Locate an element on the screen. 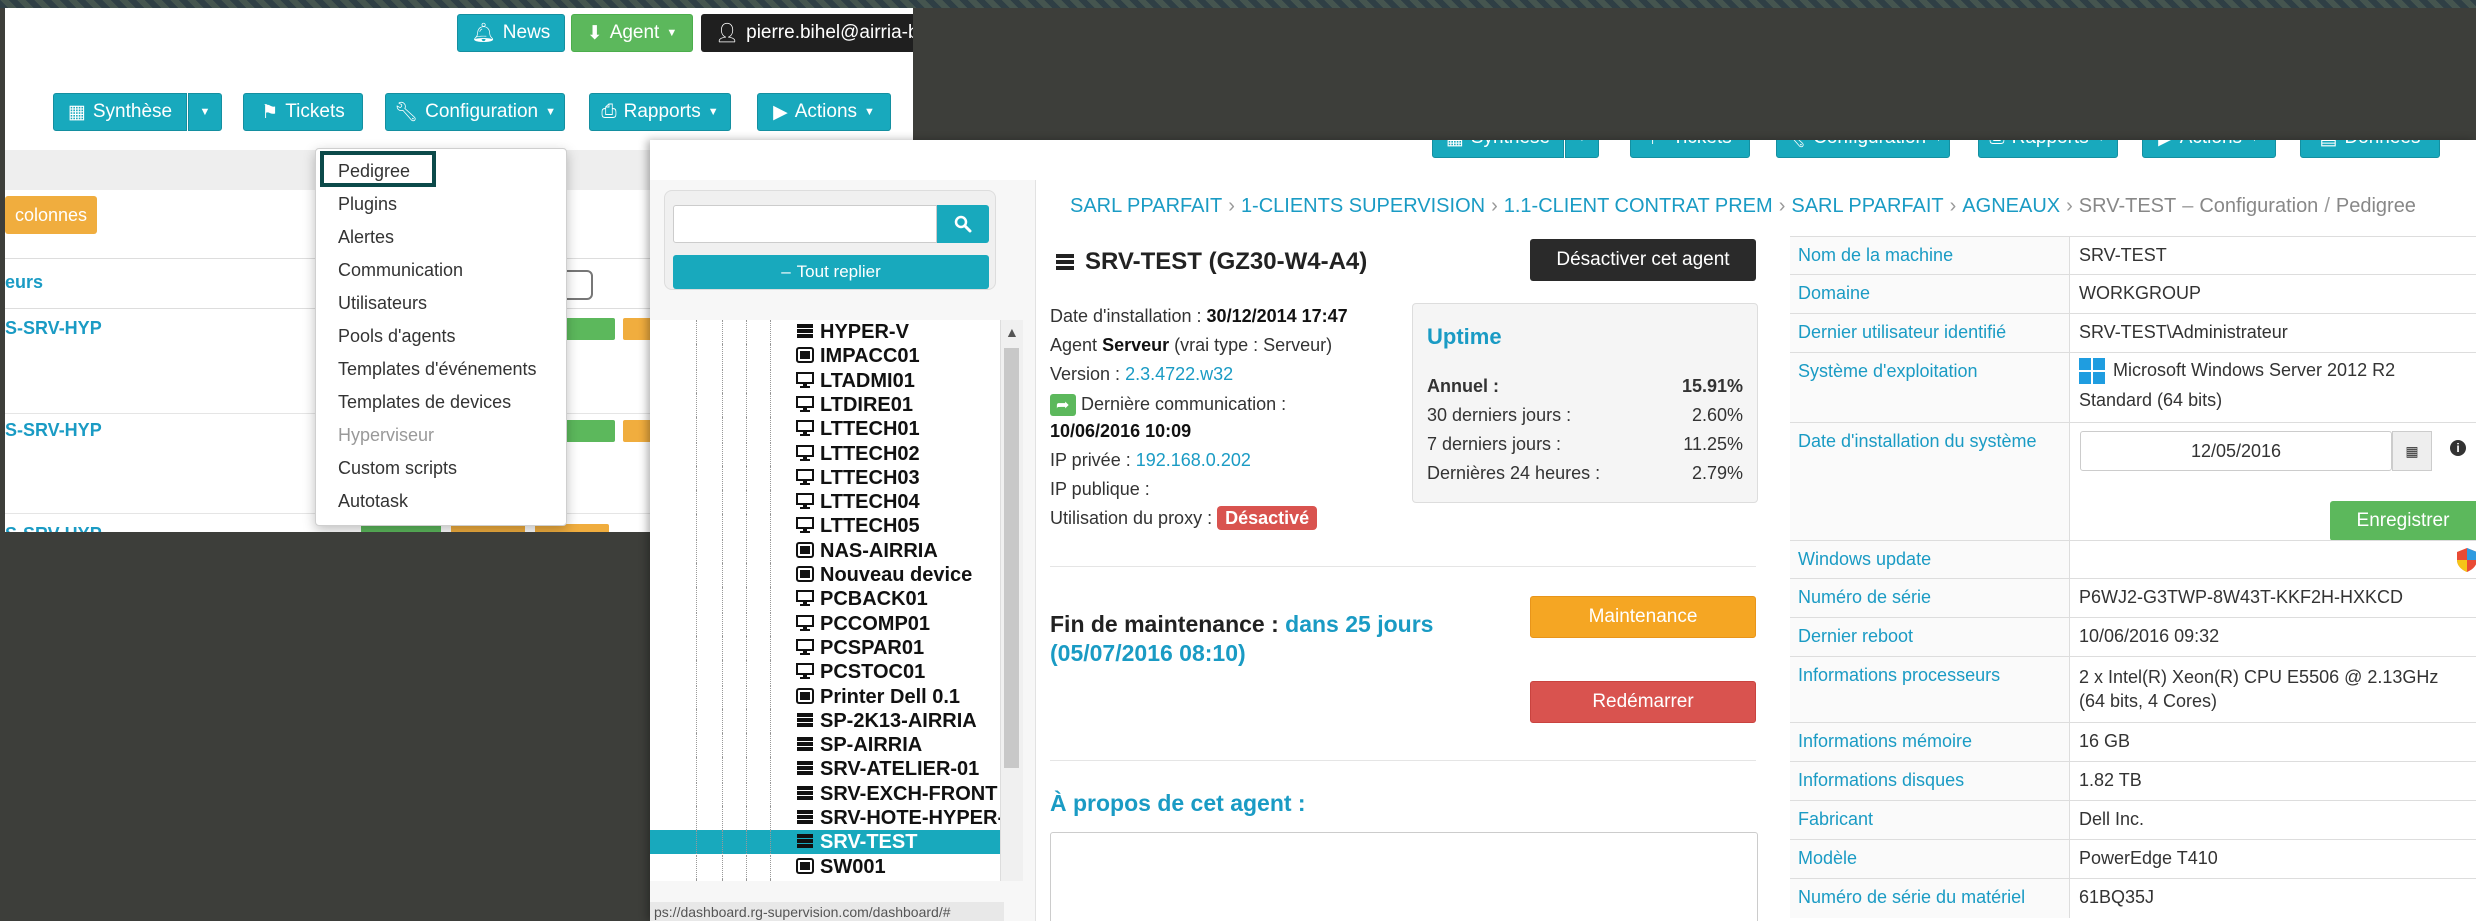 The height and width of the screenshot is (921, 2476). tree-item: Printer Dell 0.1 is located at coordinates (825, 696).